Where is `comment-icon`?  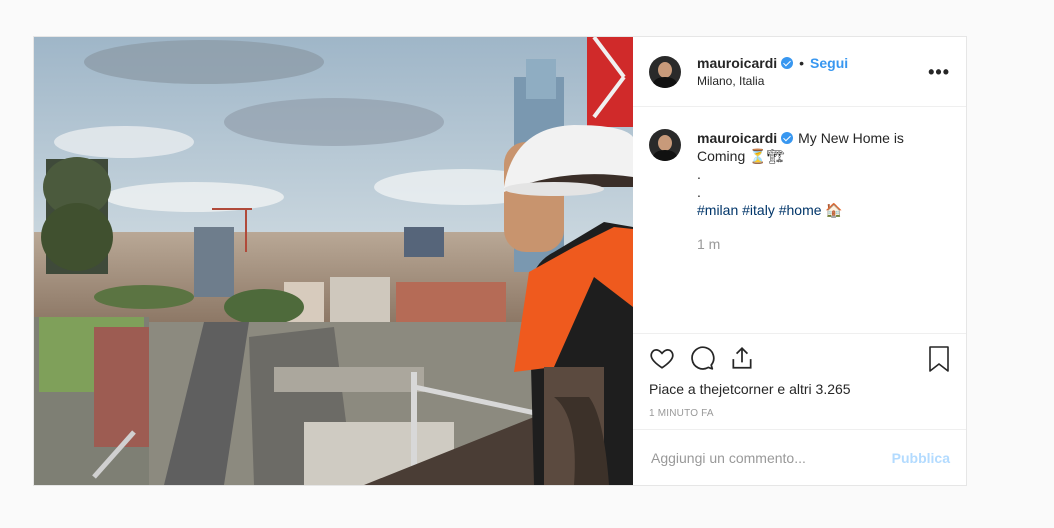 comment-icon is located at coordinates (702, 358).